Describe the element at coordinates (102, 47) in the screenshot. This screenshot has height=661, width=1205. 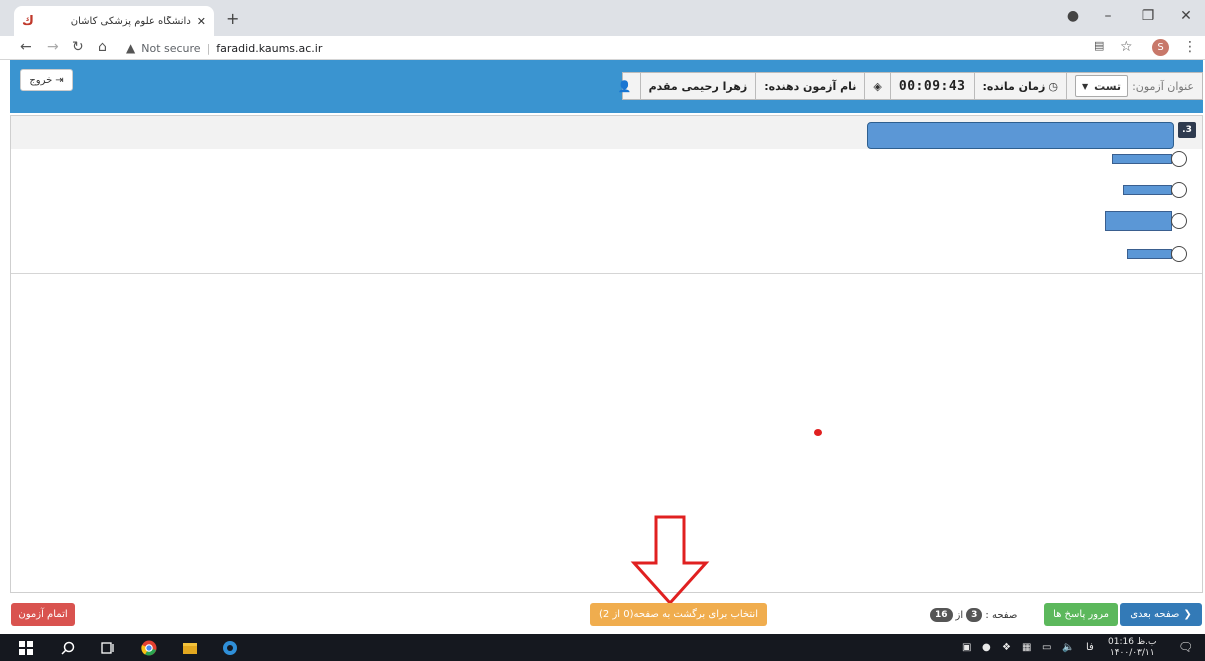
I see `home-icon: ⌂` at that location.